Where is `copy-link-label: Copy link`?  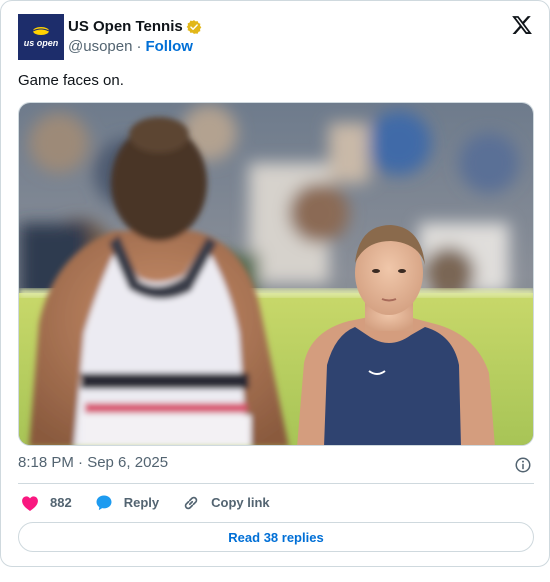
copy-link-label: Copy link is located at coordinates (240, 502).